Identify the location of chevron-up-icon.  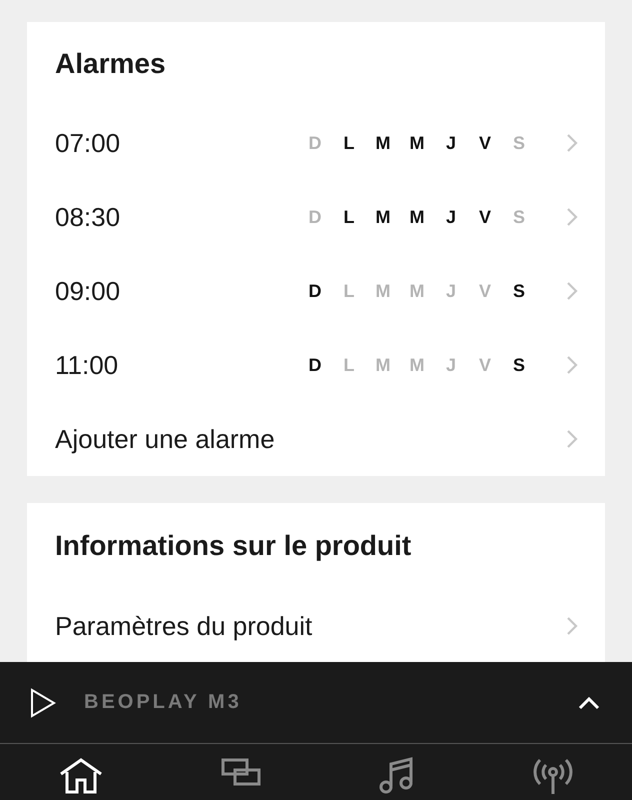
(589, 703).